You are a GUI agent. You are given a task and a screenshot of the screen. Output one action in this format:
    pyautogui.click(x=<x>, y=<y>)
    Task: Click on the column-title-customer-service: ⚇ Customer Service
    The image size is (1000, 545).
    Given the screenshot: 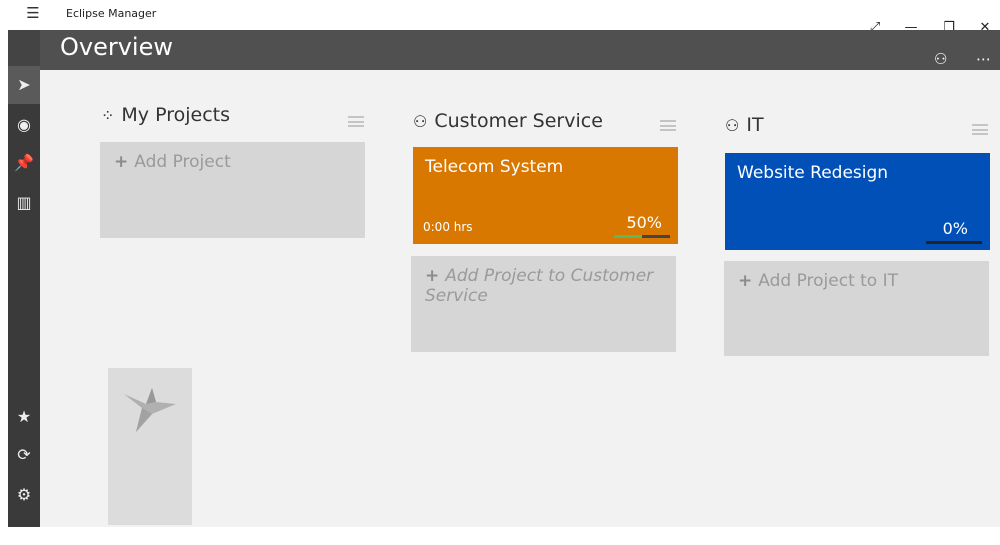 What is the action you would take?
    pyautogui.click(x=508, y=121)
    